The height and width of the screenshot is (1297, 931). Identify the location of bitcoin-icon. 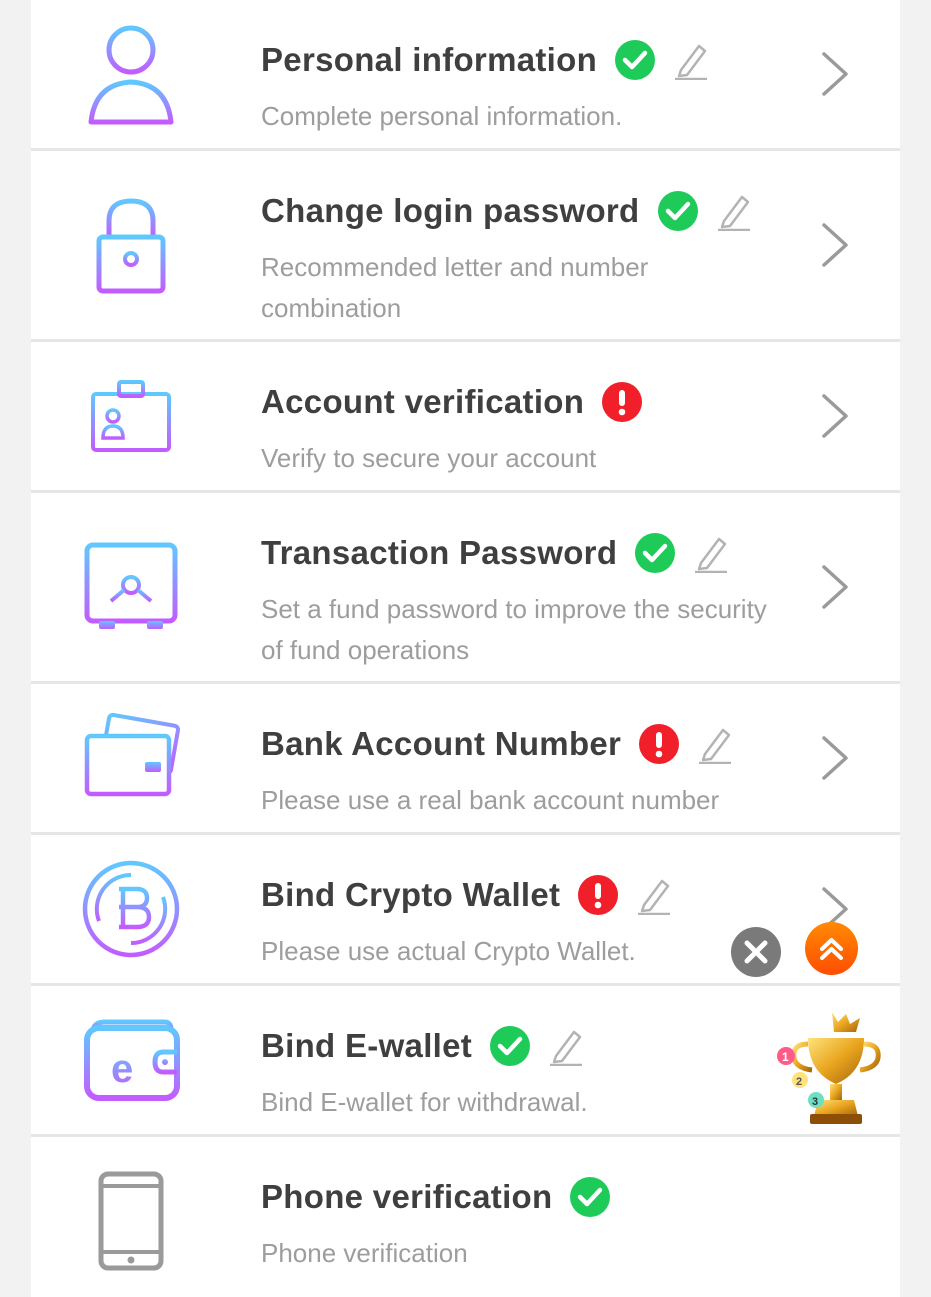
(131, 909).